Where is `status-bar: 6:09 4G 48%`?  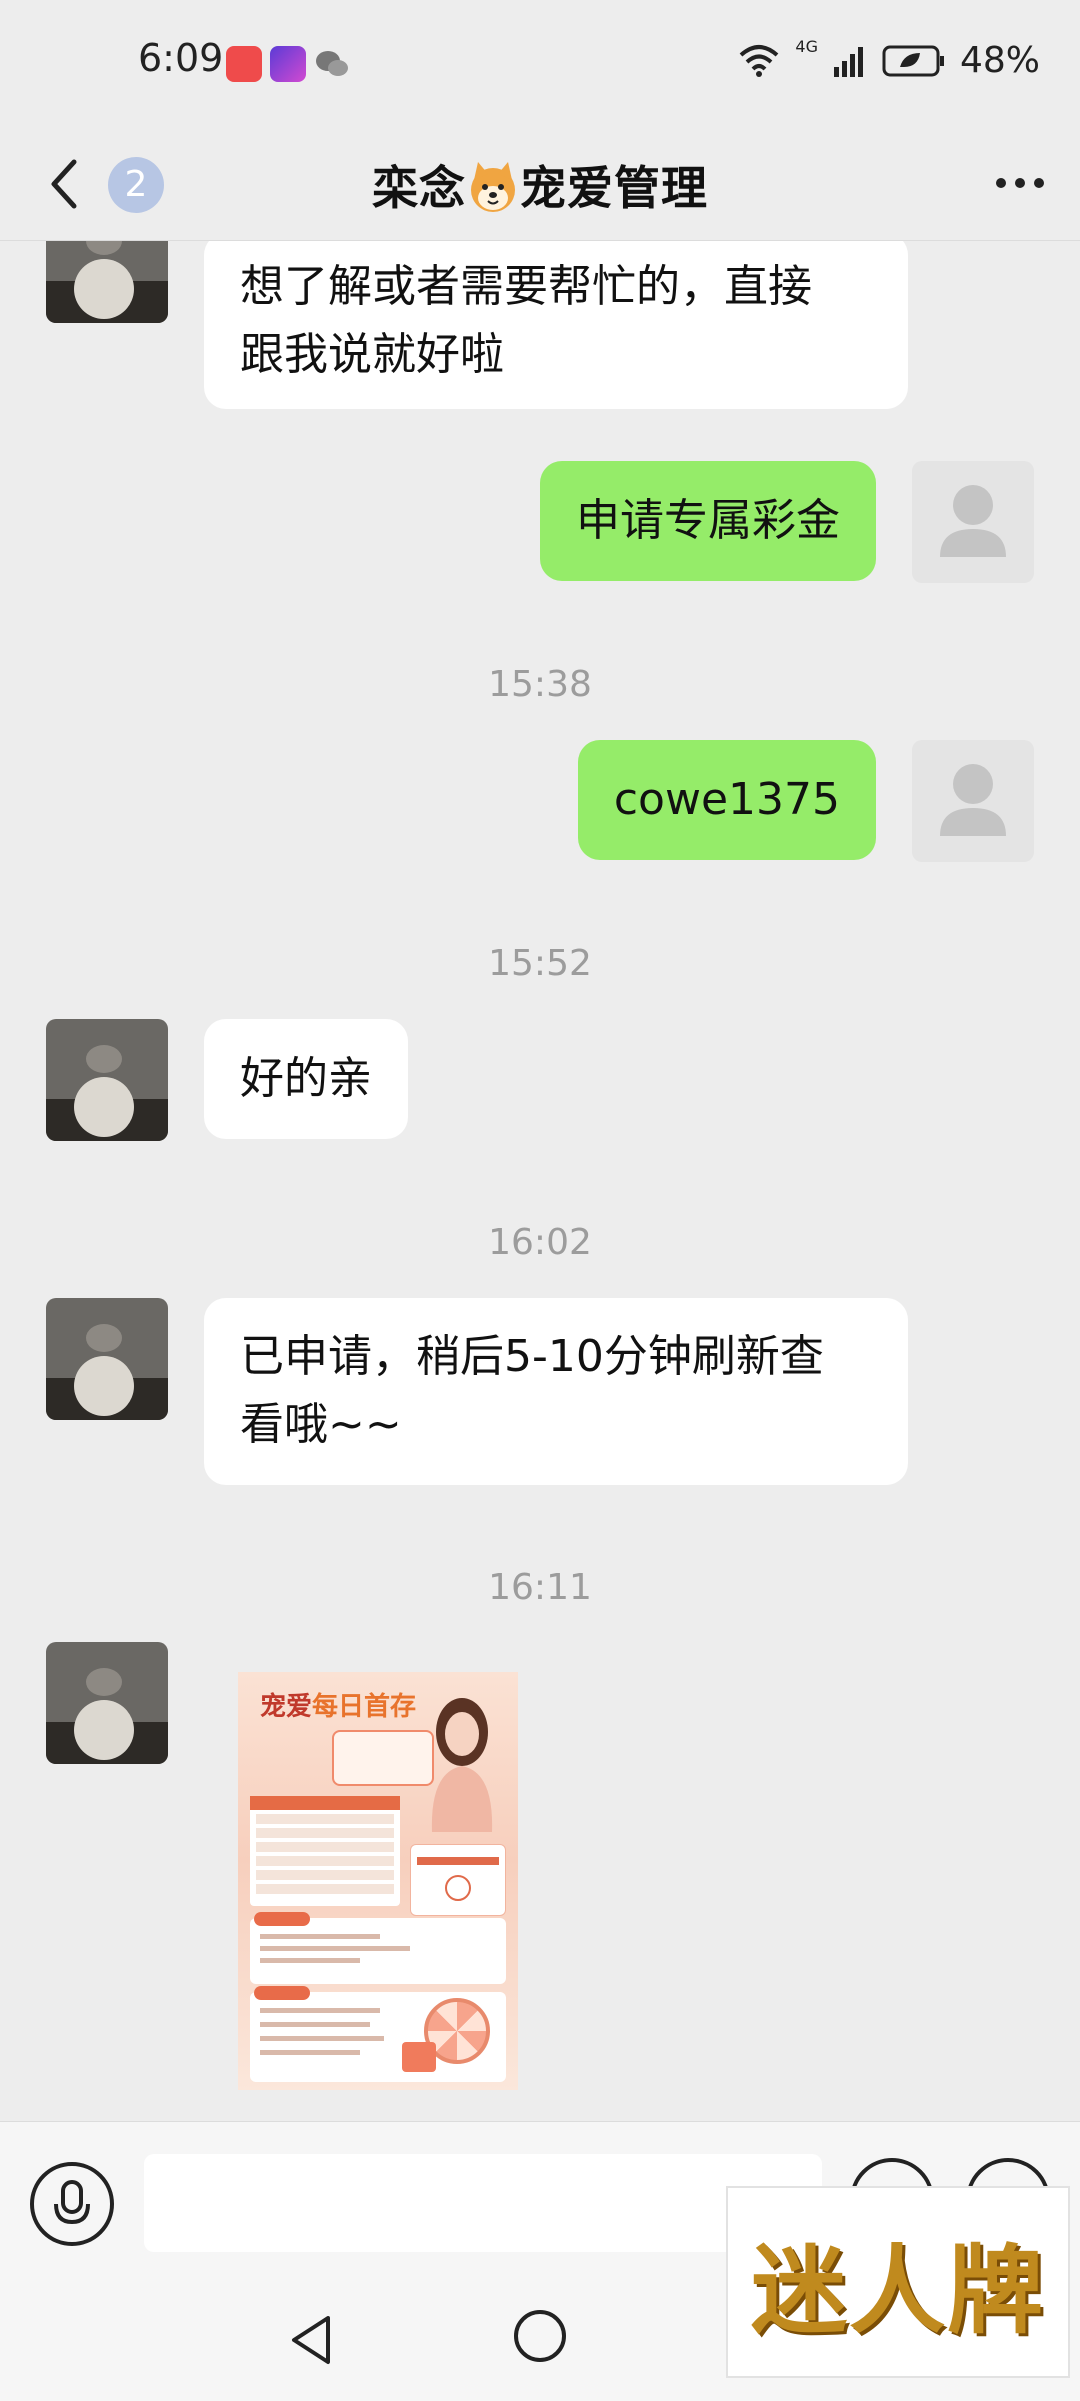 status-bar: 6:09 4G 48% is located at coordinates (540, 65).